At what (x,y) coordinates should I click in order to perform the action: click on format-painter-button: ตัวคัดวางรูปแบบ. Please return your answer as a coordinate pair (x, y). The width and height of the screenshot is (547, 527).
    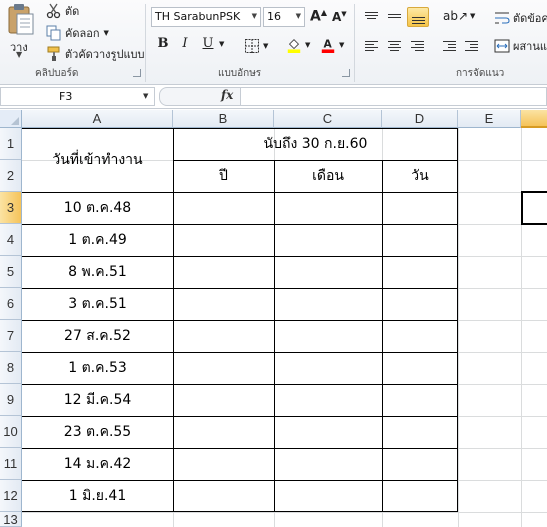
    Looking at the image, I should click on (95, 54).